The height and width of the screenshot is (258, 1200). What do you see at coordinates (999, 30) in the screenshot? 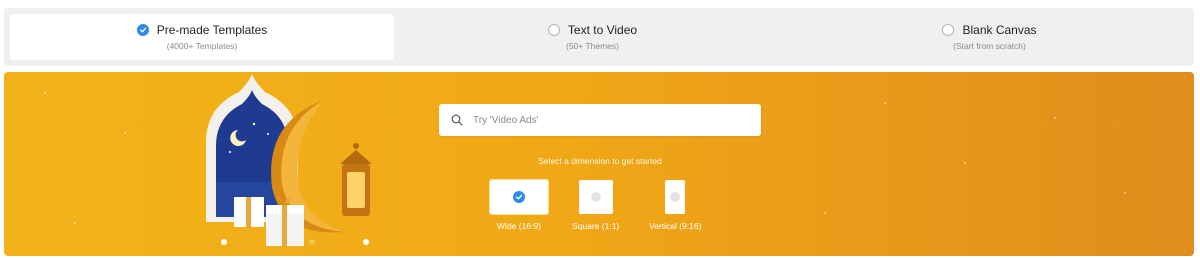
I see `tab-title: Blank Canvas` at bounding box center [999, 30].